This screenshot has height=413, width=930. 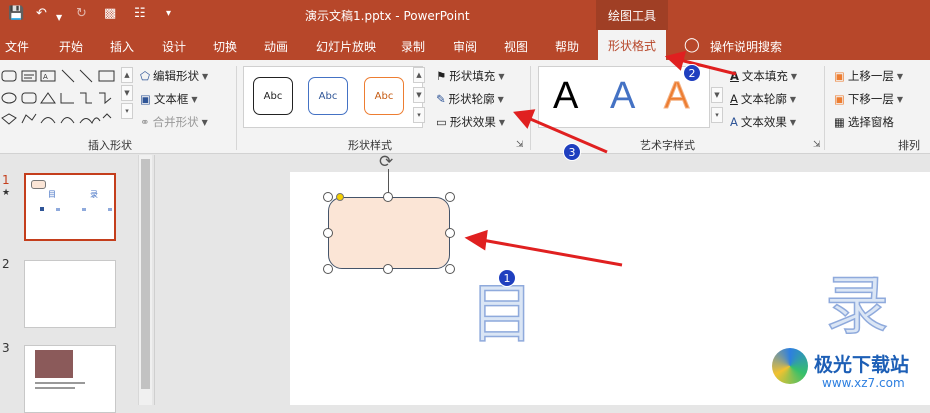 What do you see at coordinates (169, 99) in the screenshot?
I see `text-box-button: ▣ 文本框 ▼` at bounding box center [169, 99].